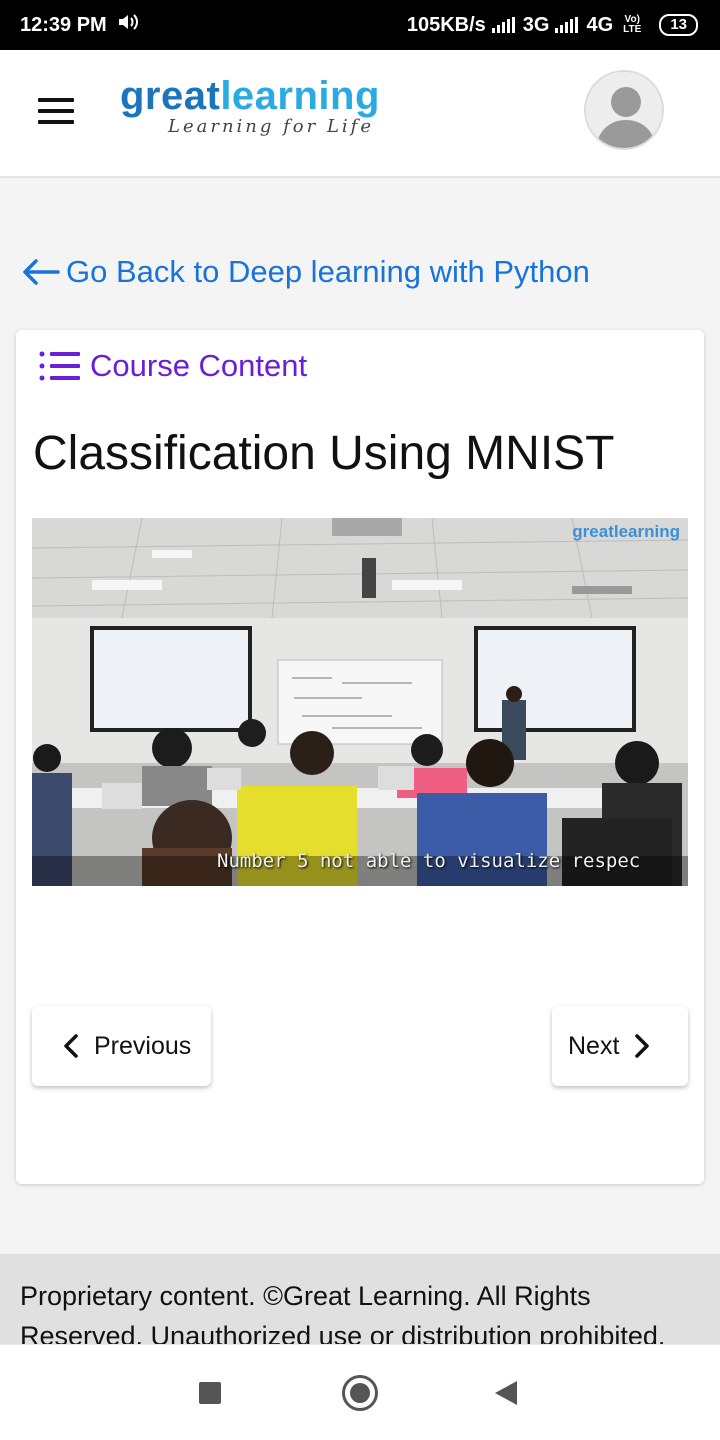  I want to click on list-icon, so click(59, 366).